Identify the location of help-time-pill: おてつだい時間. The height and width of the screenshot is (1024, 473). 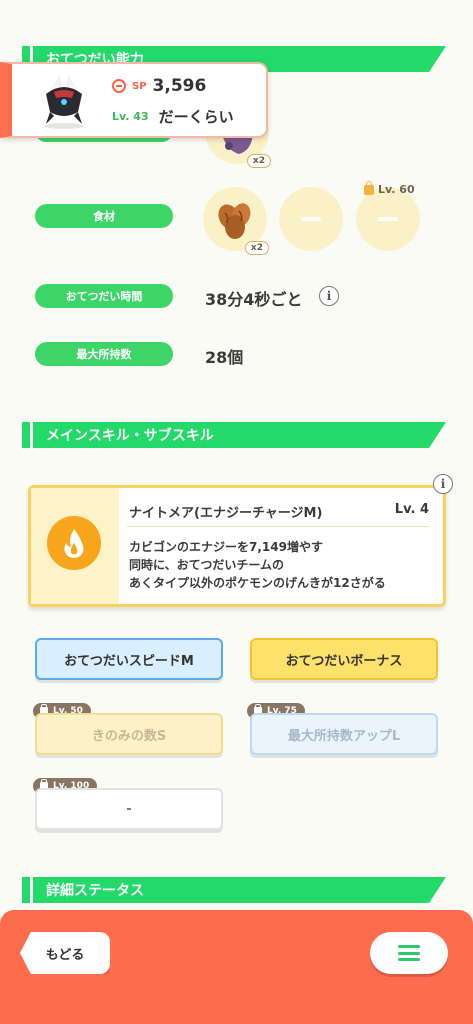
(104, 296).